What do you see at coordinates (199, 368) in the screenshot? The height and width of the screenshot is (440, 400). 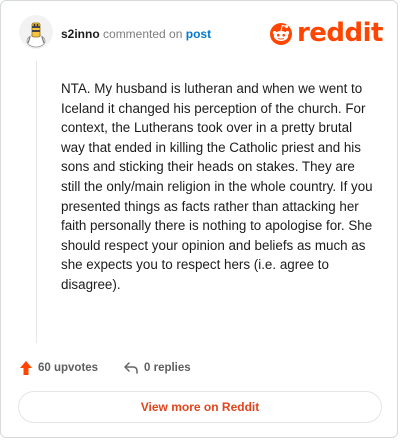 I see `comment-actions: 60 upvotes 0 replies` at bounding box center [199, 368].